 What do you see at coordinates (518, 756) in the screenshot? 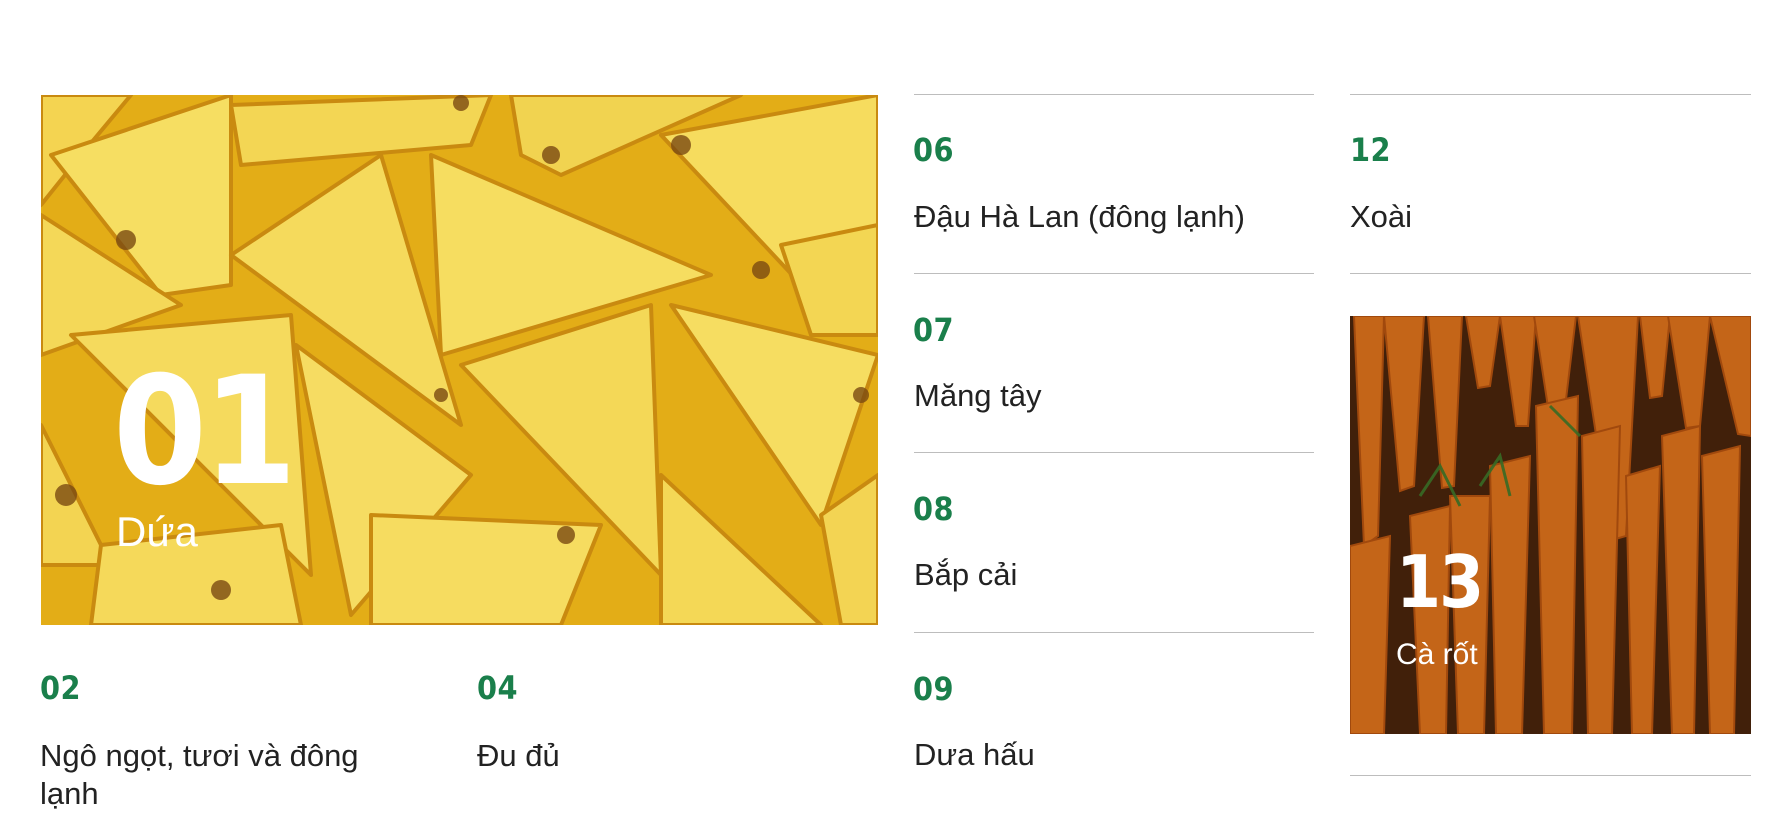
I see `item-name: Đu đủ` at bounding box center [518, 756].